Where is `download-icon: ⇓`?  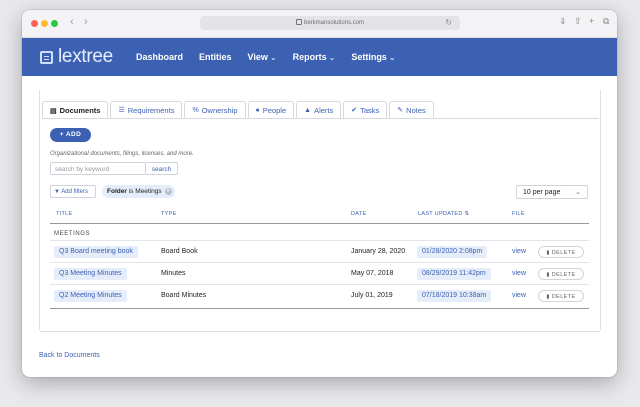
download-icon: ⇓ is located at coordinates (563, 21).